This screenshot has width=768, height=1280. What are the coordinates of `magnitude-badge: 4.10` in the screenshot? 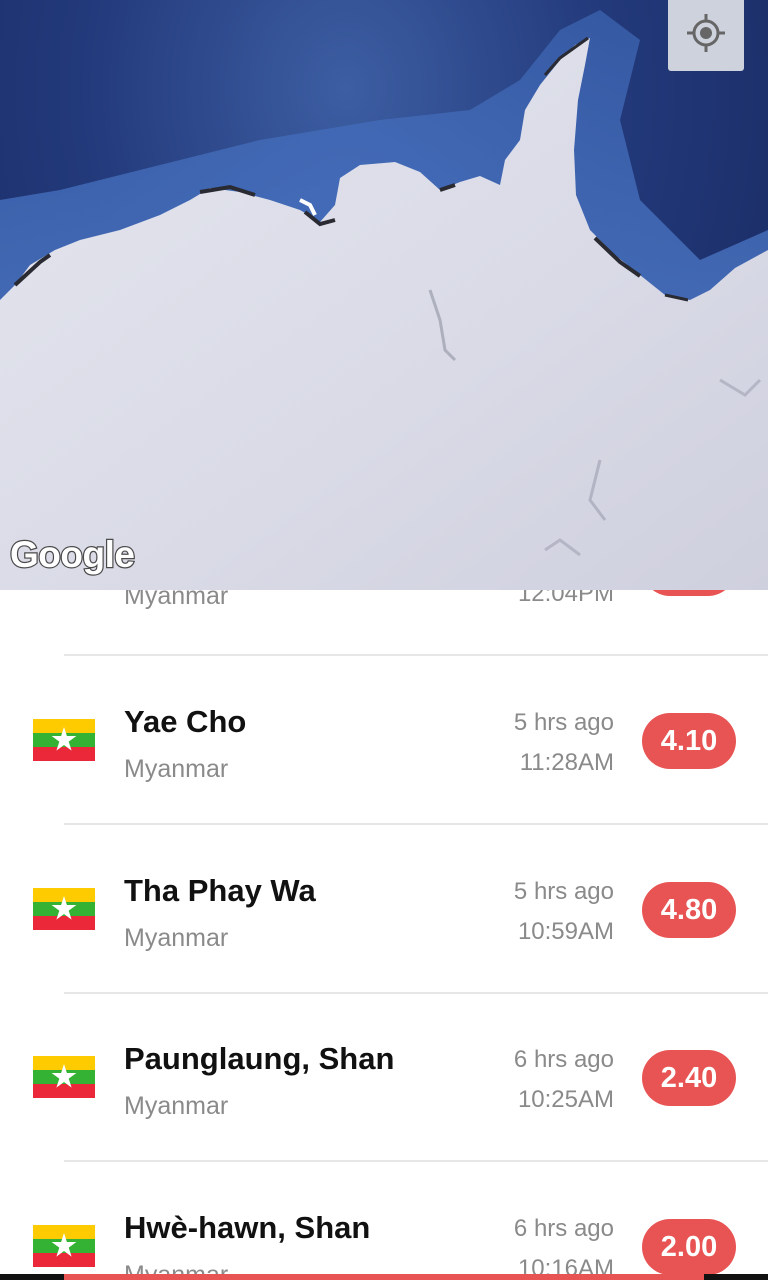 It's located at (689, 741).